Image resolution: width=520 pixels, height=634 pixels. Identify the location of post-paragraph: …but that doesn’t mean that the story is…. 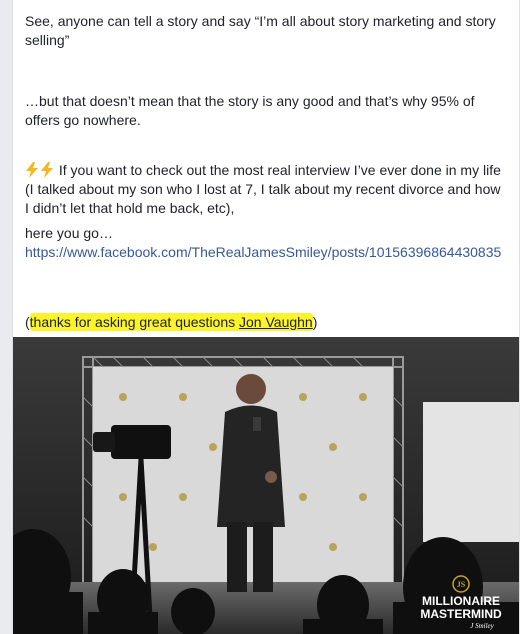
(250, 110).